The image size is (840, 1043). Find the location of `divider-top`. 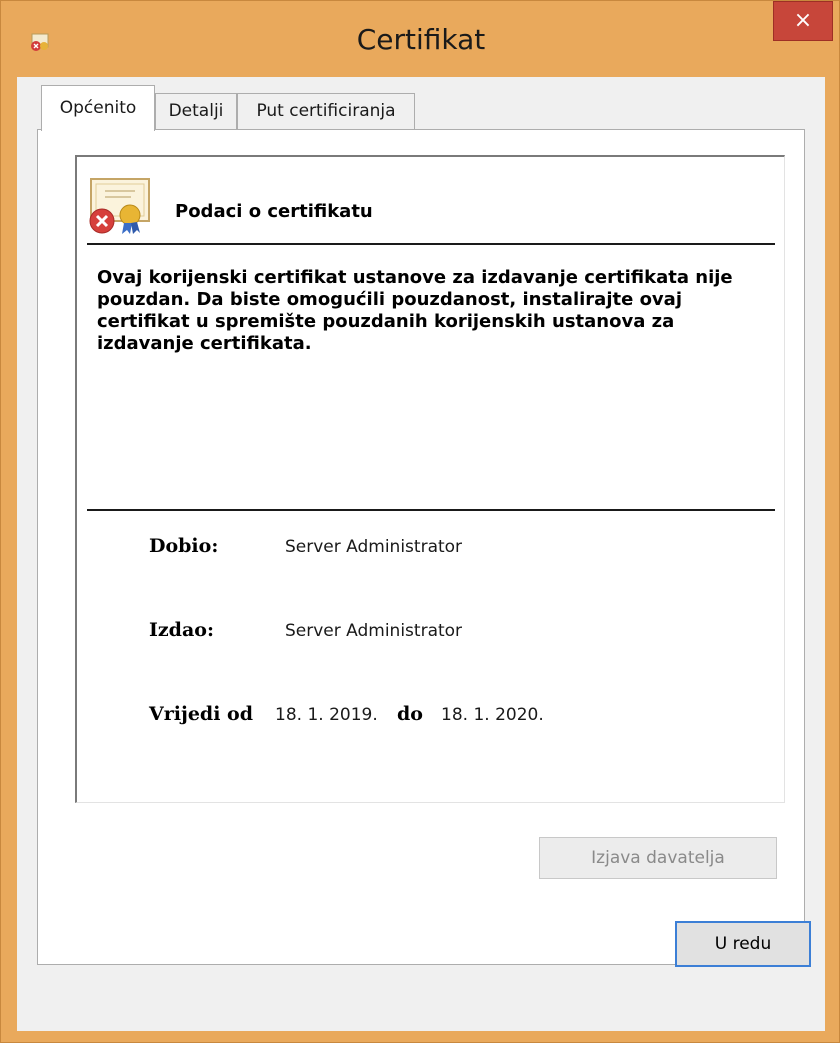

divider-top is located at coordinates (431, 244).